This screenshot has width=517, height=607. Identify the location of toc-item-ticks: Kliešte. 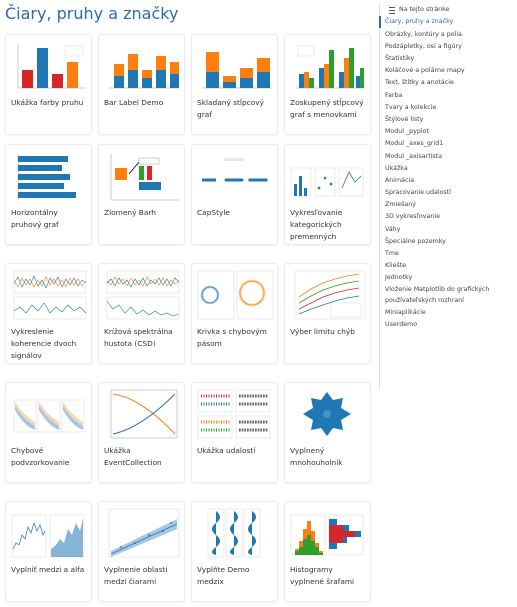
(448, 266).